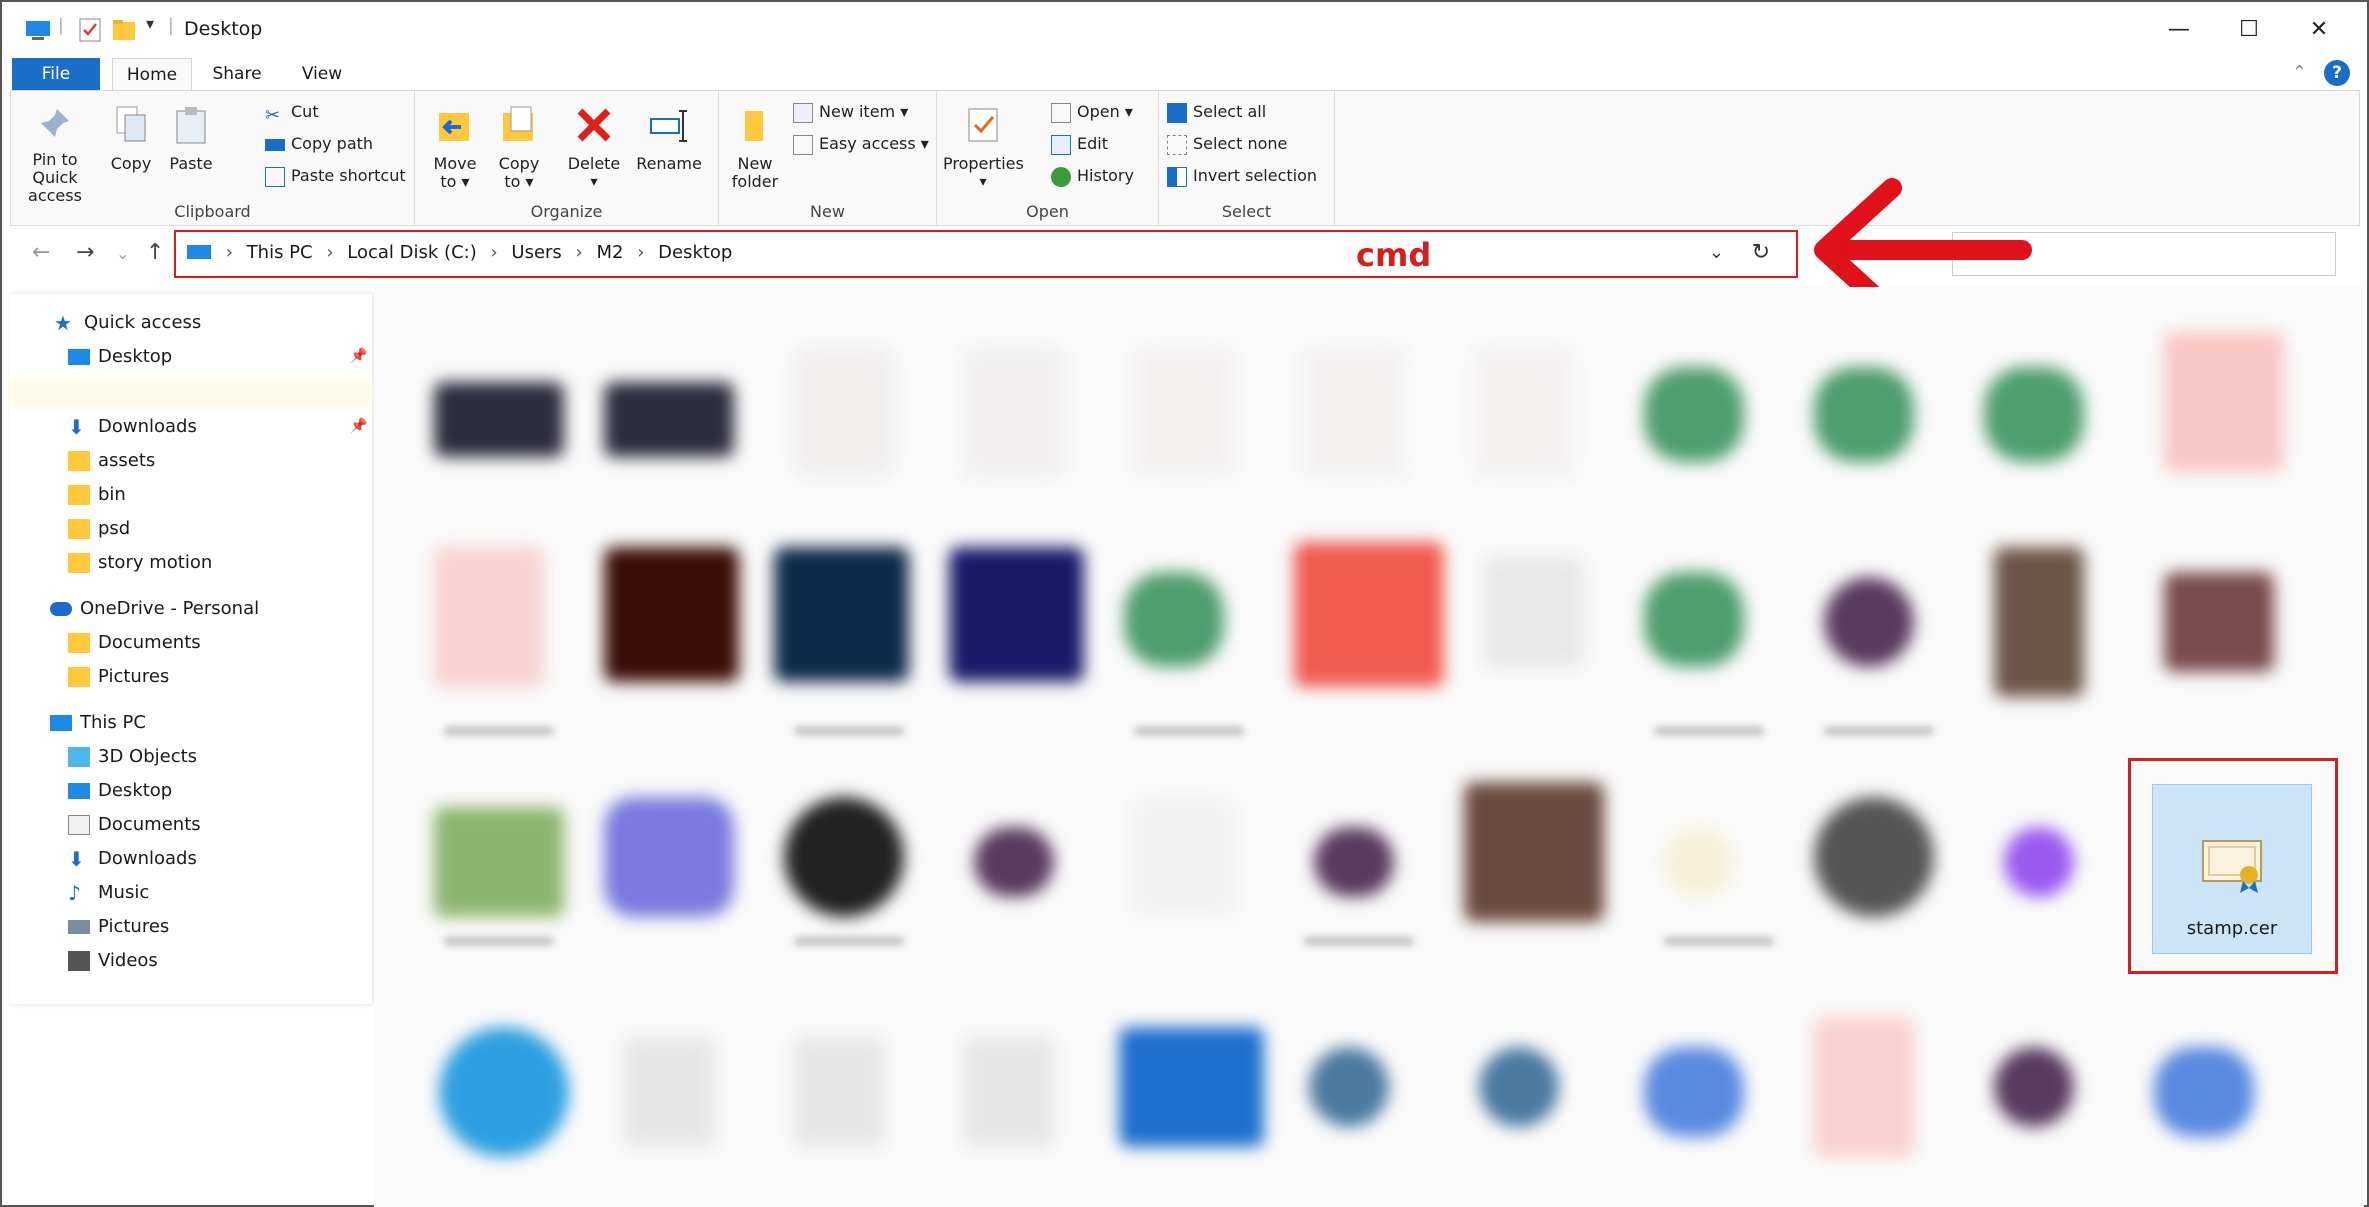 This screenshot has height=1207, width=2369. Describe the element at coordinates (319, 144) in the screenshot. I see `copy-path-button: Copy path` at that location.